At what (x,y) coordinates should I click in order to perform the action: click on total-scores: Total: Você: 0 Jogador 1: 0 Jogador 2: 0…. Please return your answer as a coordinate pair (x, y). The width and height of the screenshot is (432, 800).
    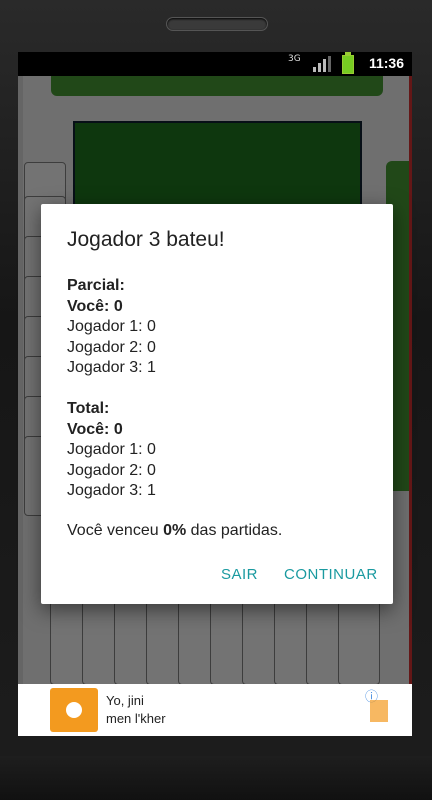
    Looking at the image, I should click on (111, 450).